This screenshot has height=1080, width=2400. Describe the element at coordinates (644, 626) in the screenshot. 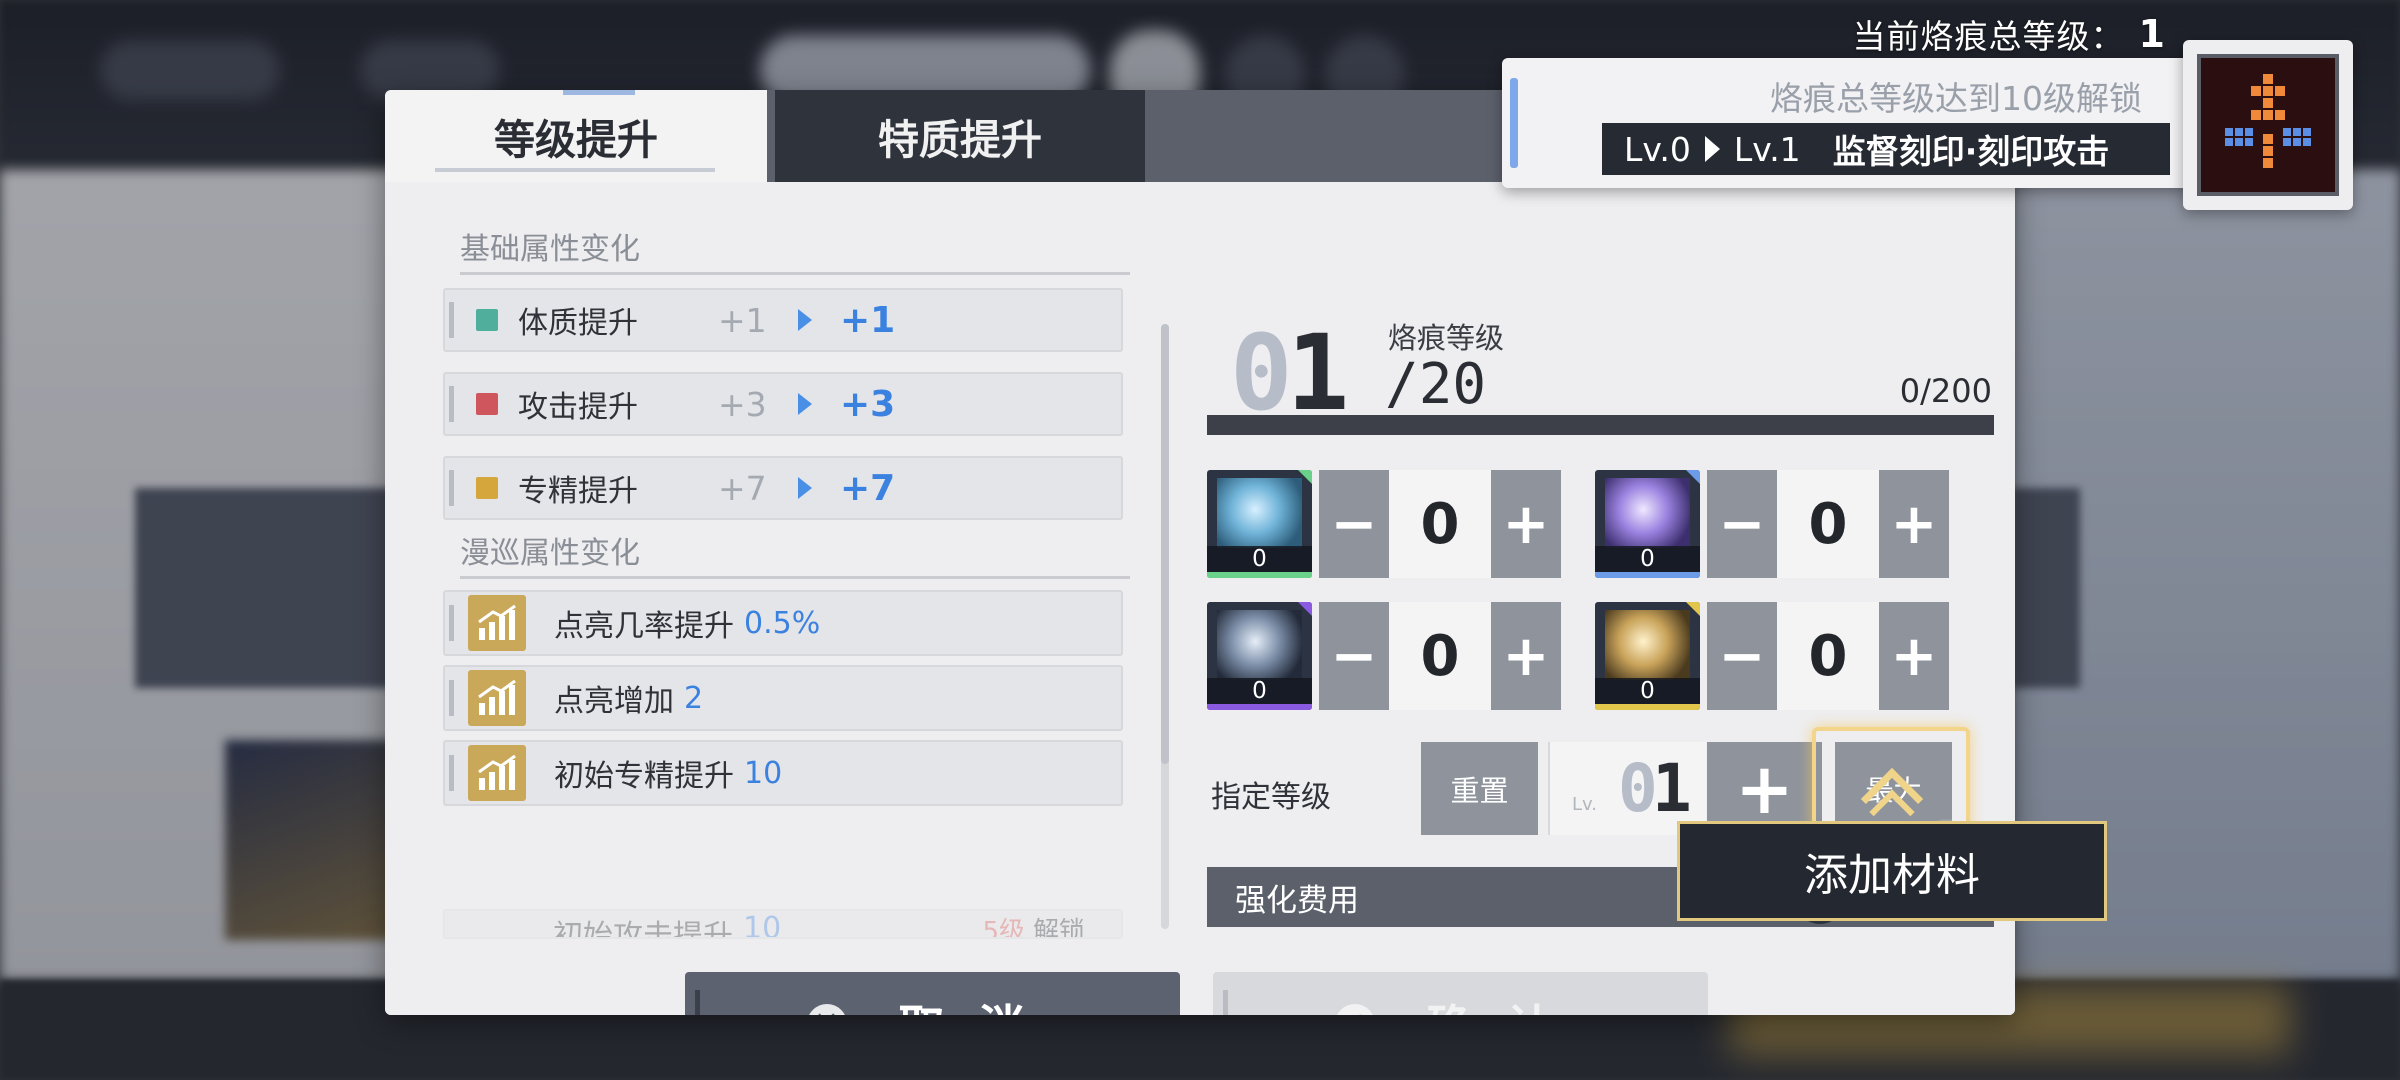

I see `trait-label: 点亮几率提升` at that location.